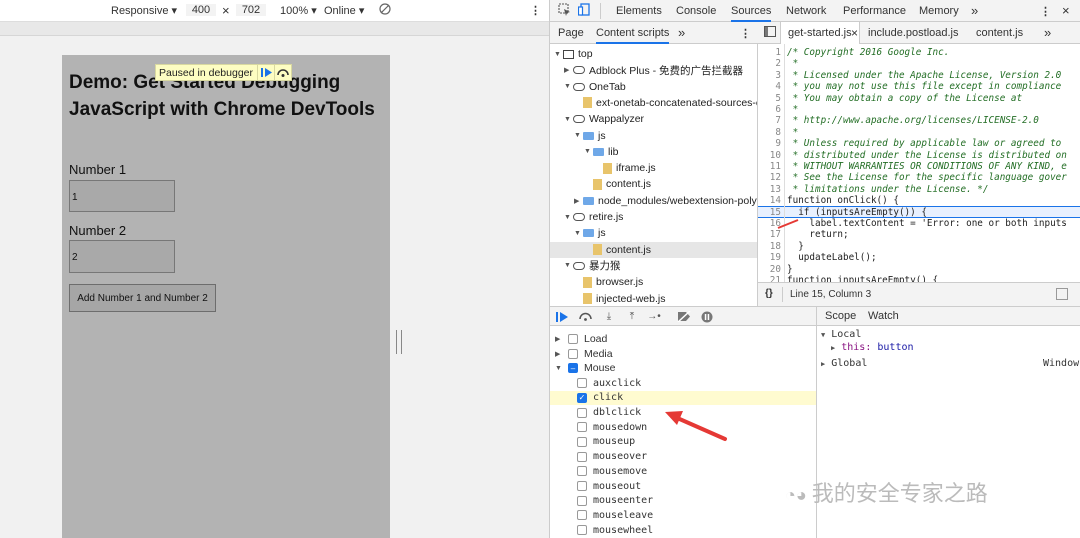  Describe the element at coordinates (593, 217) in the screenshot. I see `tree-item: ▼ retire.js` at that location.